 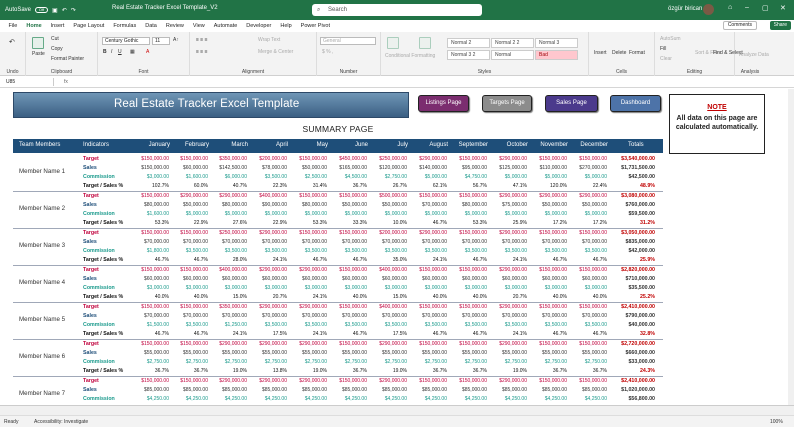 I want to click on conditional-formatting-icon, so click(x=393, y=43).